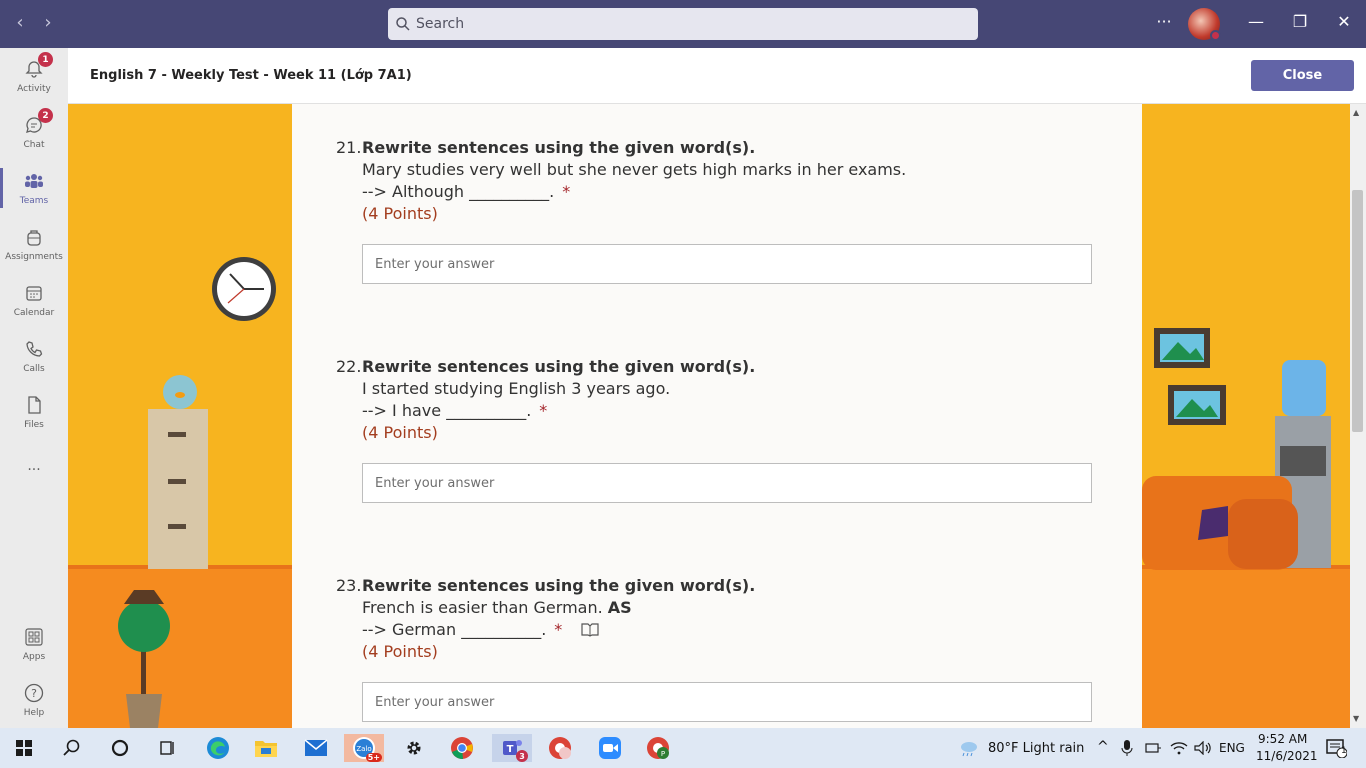 This screenshot has width=1366, height=768. What do you see at coordinates (45, 59) in the screenshot?
I see `activity-badge: 1` at bounding box center [45, 59].